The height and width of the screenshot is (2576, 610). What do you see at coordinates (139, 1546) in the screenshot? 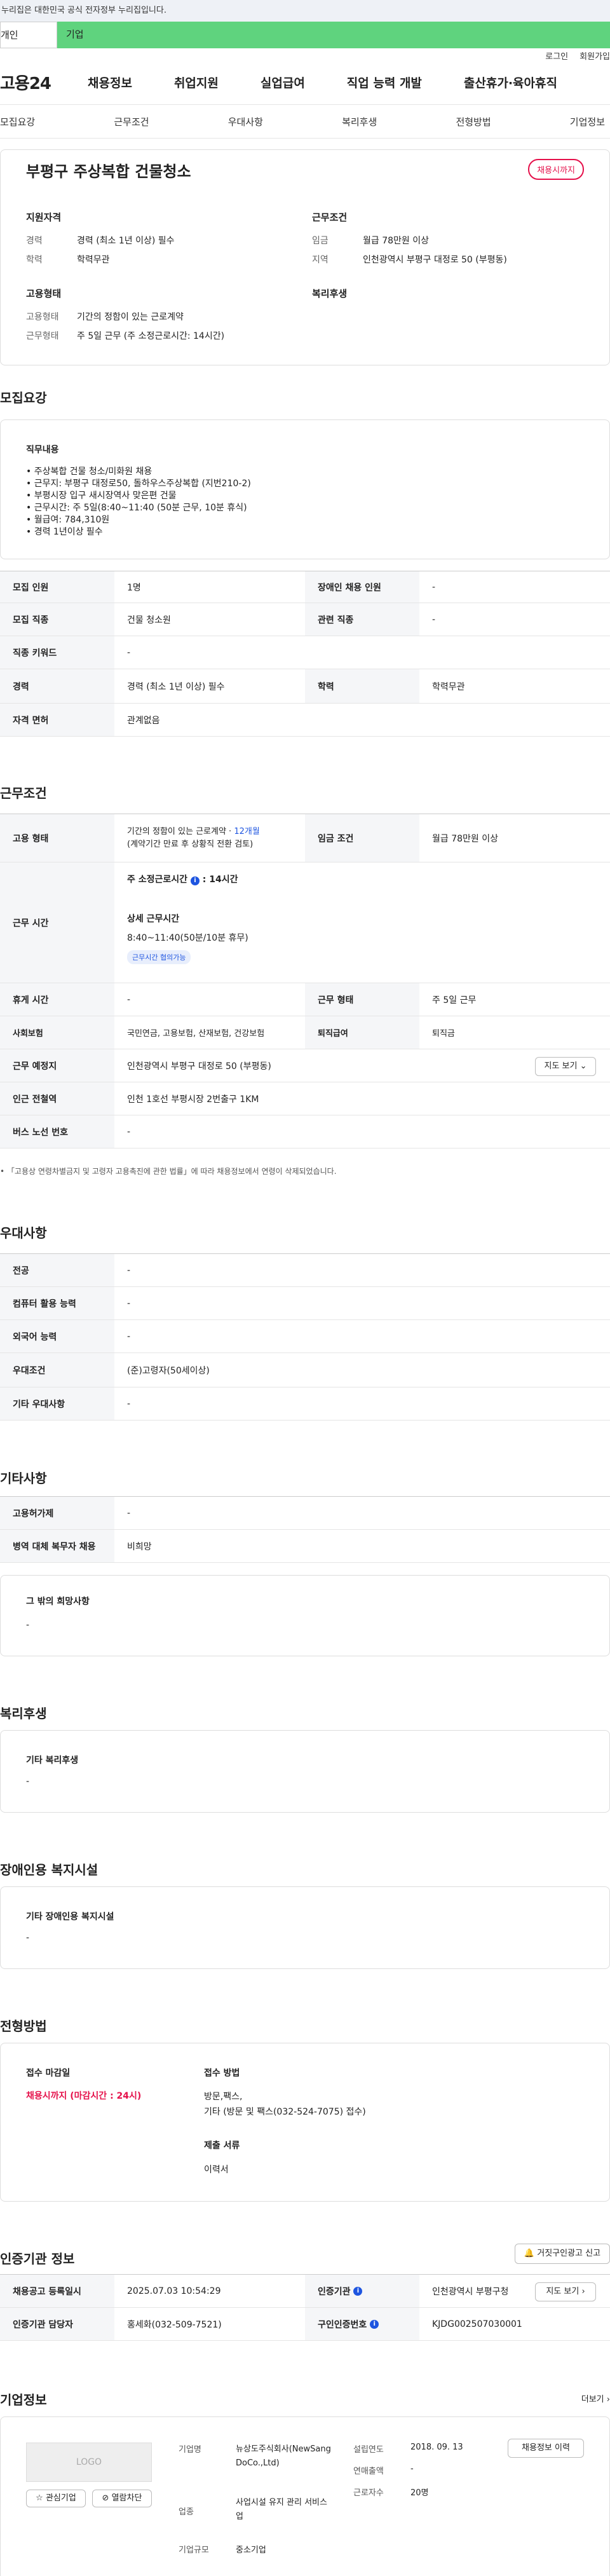
I see `cell-td: 비희망` at bounding box center [139, 1546].